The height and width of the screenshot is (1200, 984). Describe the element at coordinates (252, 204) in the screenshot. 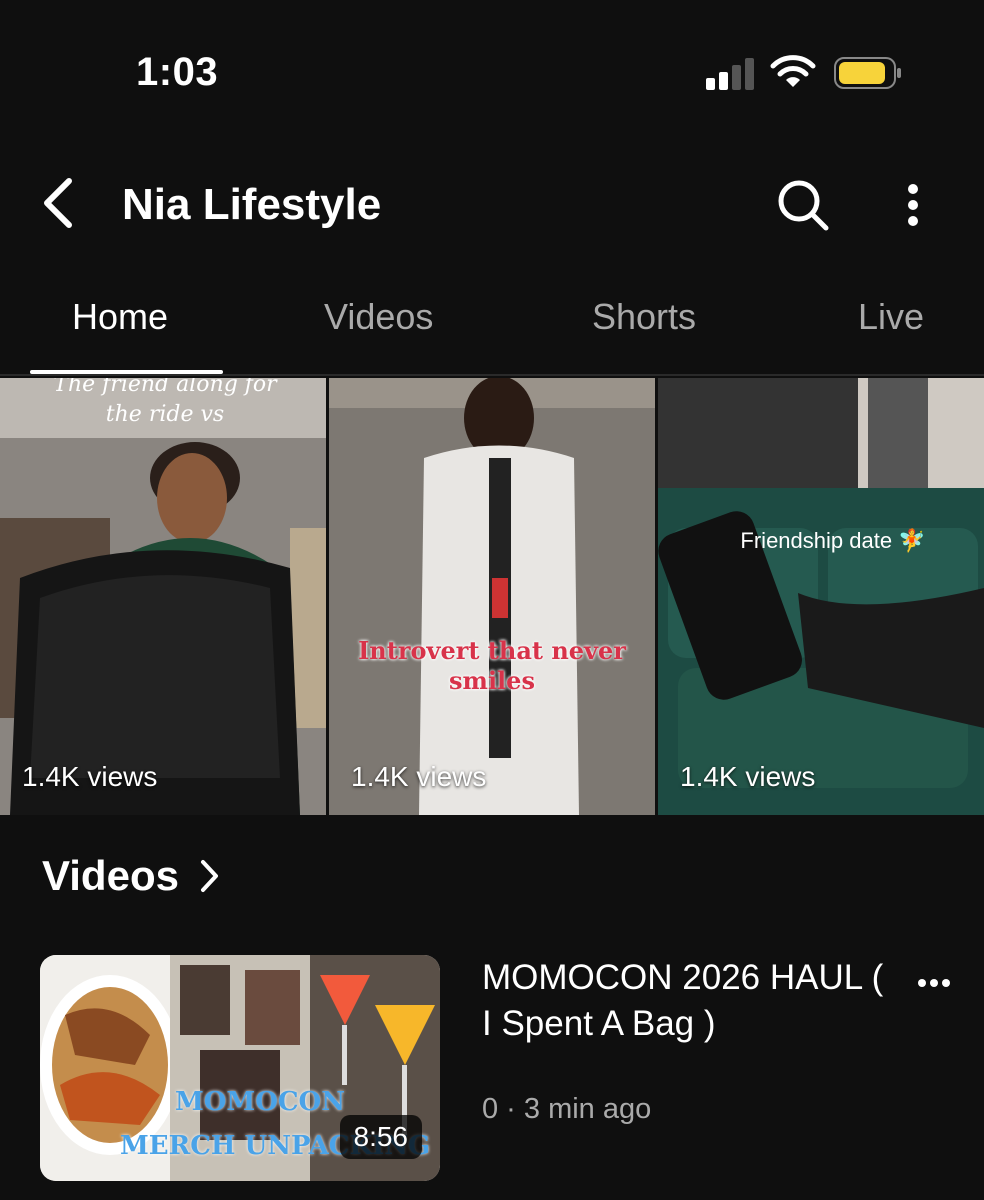

I see `channel-title: Nia Lifestyle` at that location.